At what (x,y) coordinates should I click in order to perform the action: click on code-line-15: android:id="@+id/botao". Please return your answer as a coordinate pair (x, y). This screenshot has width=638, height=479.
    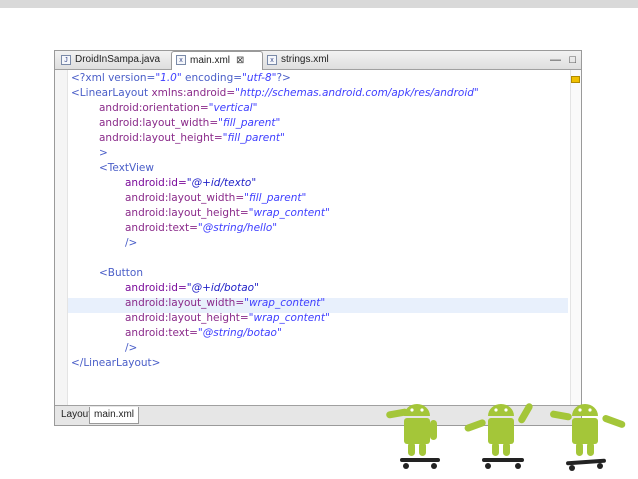
    Looking at the image, I should click on (192, 288).